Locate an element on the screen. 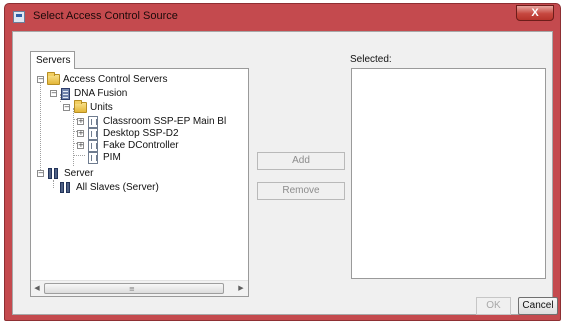 This screenshot has width=565, height=324. tree-node-label: All Slaves (Server) is located at coordinates (117, 187).